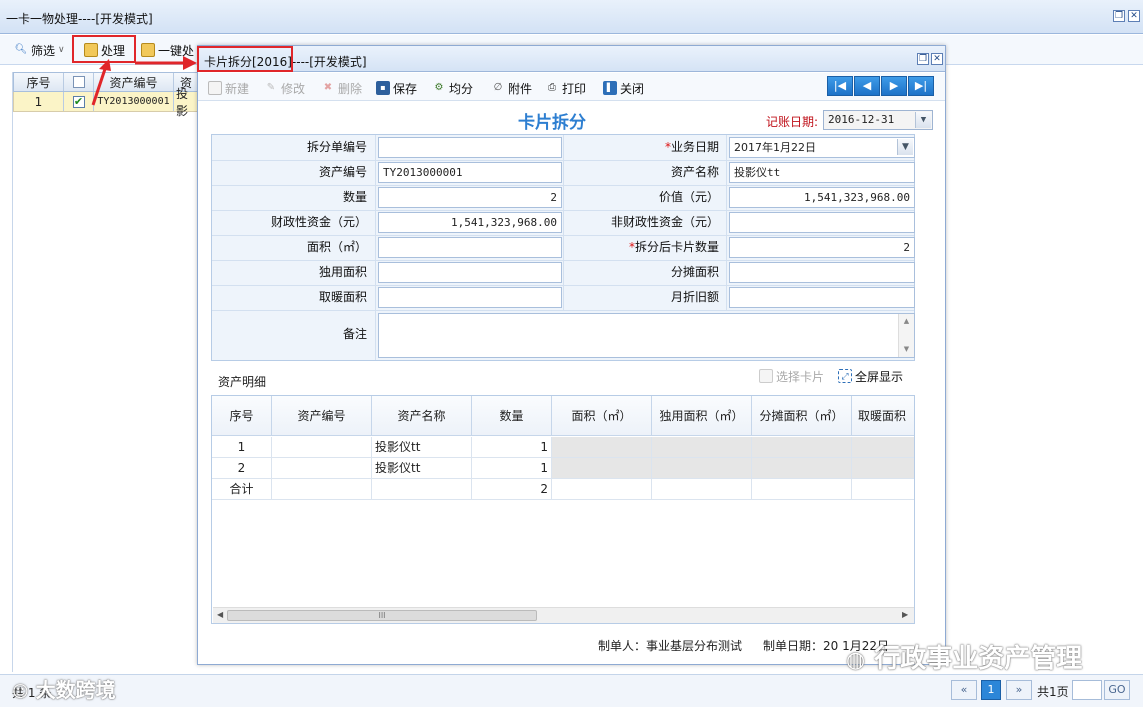 This screenshot has height=707, width=1143. Describe the element at coordinates (894, 86) in the screenshot. I see `next-record-button: ▶` at that location.